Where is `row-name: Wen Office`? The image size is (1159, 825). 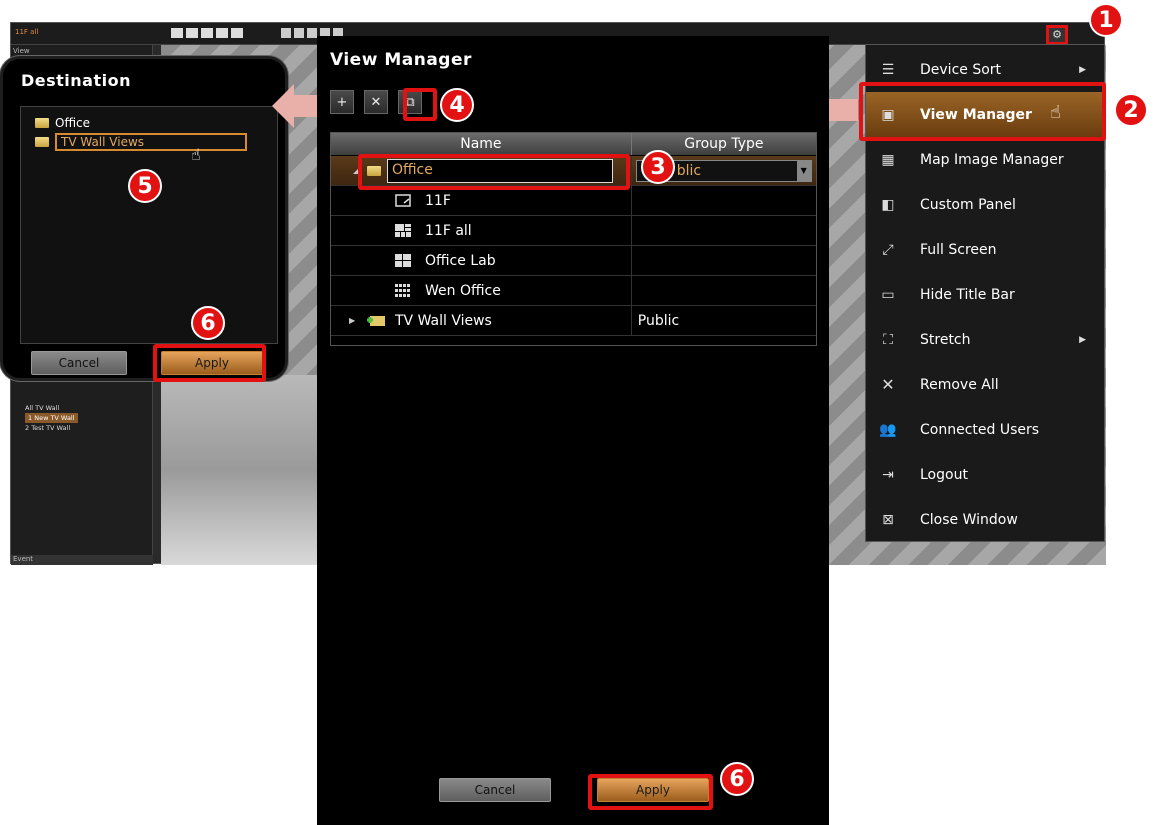 row-name: Wen Office is located at coordinates (463, 291).